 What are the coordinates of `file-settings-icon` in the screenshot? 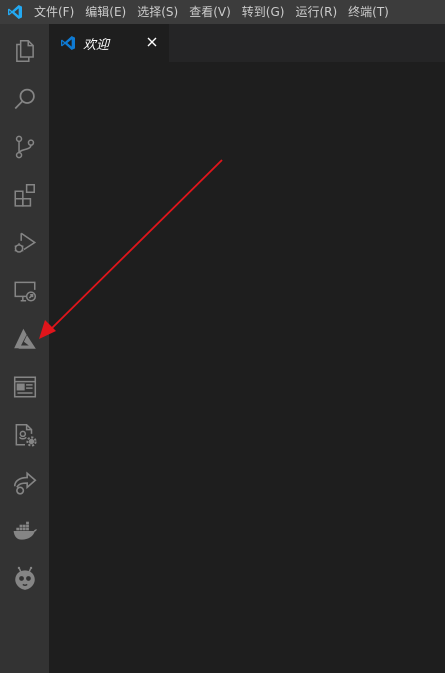 It's located at (24, 435).